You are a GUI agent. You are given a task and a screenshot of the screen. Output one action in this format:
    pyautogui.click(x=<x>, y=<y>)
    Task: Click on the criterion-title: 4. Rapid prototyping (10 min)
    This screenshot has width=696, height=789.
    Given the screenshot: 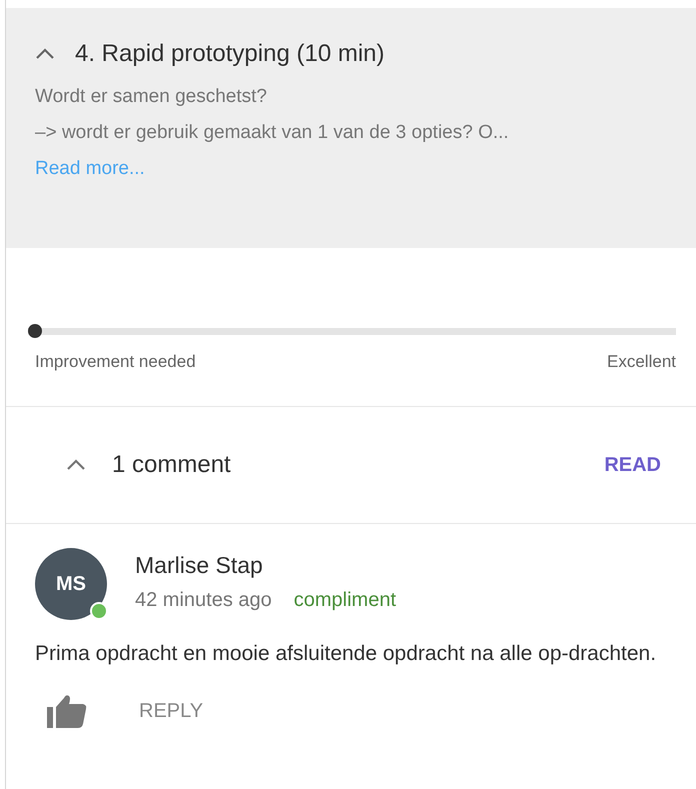 What is the action you would take?
    pyautogui.click(x=229, y=54)
    